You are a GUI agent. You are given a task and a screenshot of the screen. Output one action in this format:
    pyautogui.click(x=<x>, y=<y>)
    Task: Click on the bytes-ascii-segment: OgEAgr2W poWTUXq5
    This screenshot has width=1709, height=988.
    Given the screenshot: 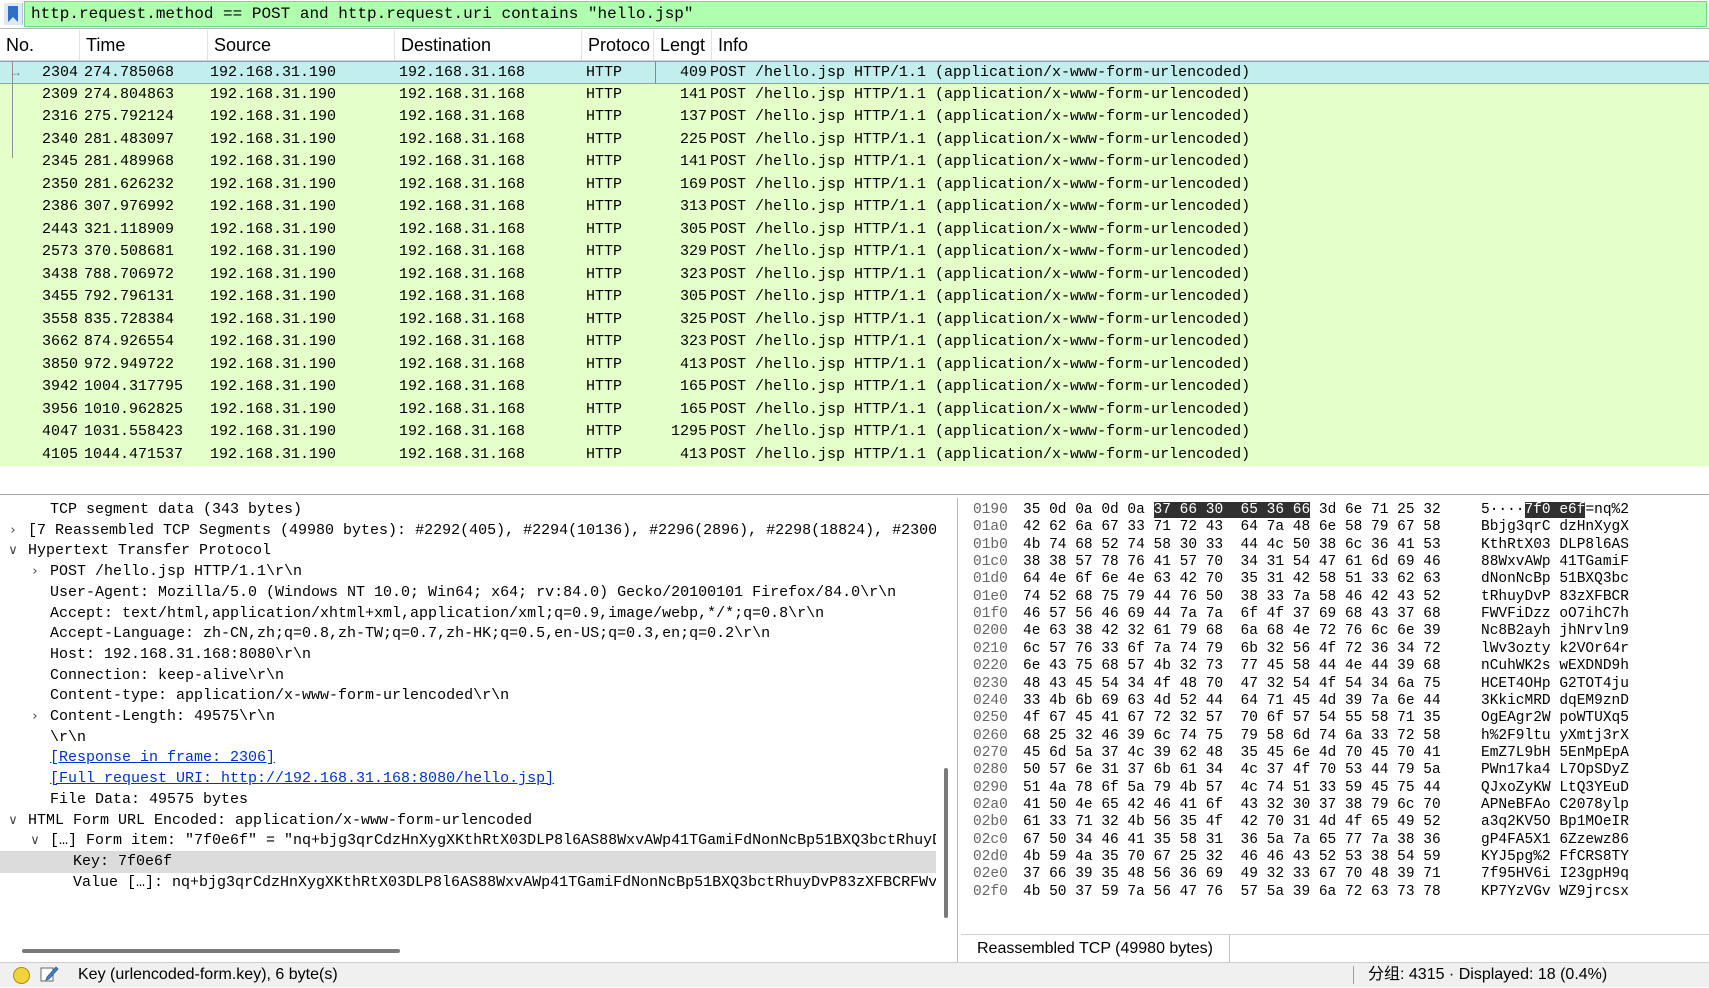 What is the action you would take?
    pyautogui.click(x=1555, y=718)
    